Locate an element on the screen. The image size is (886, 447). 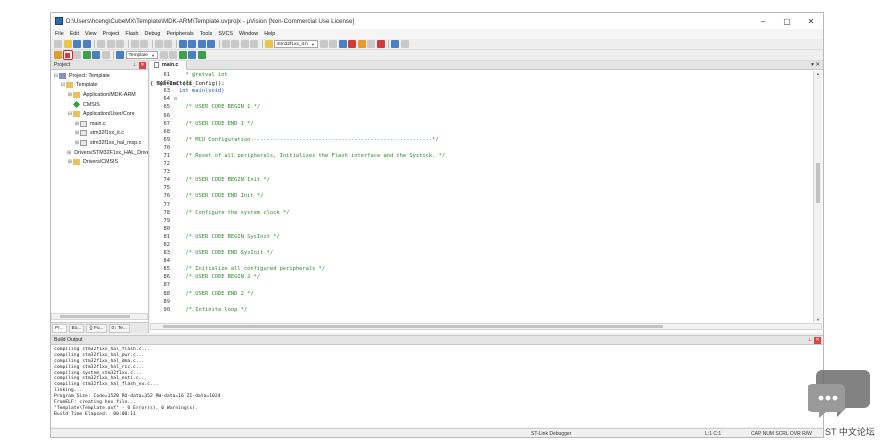
tree-item: ⊞ main.c is located at coordinates (99, 124).